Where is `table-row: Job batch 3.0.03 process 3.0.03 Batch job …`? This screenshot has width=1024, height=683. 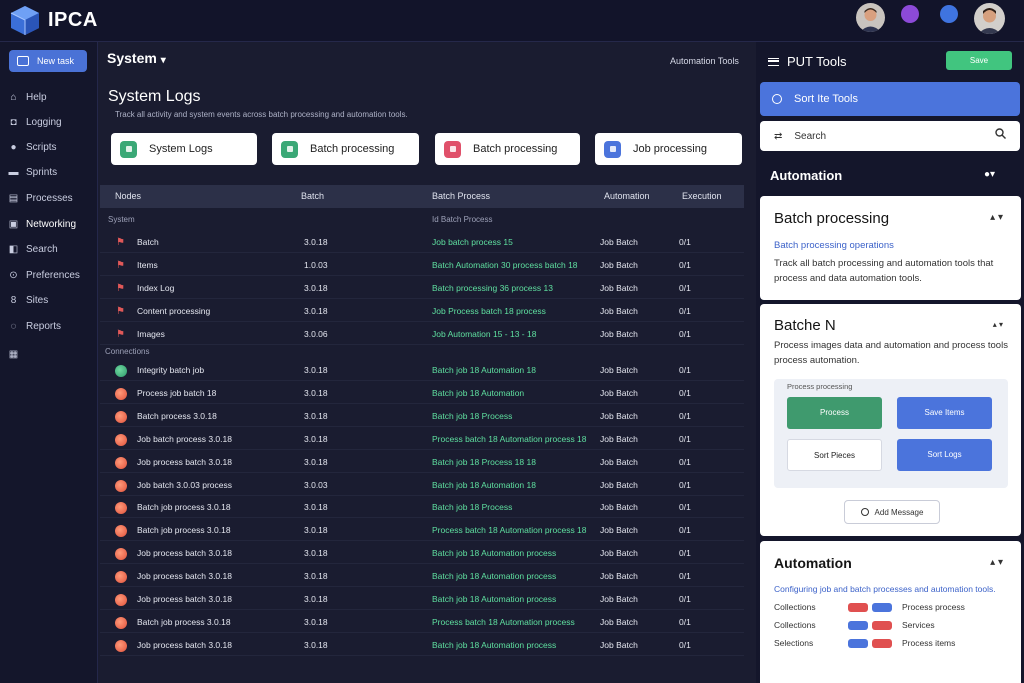 table-row: Job batch 3.0.03 process 3.0.03 Batch job … is located at coordinates (422, 485).